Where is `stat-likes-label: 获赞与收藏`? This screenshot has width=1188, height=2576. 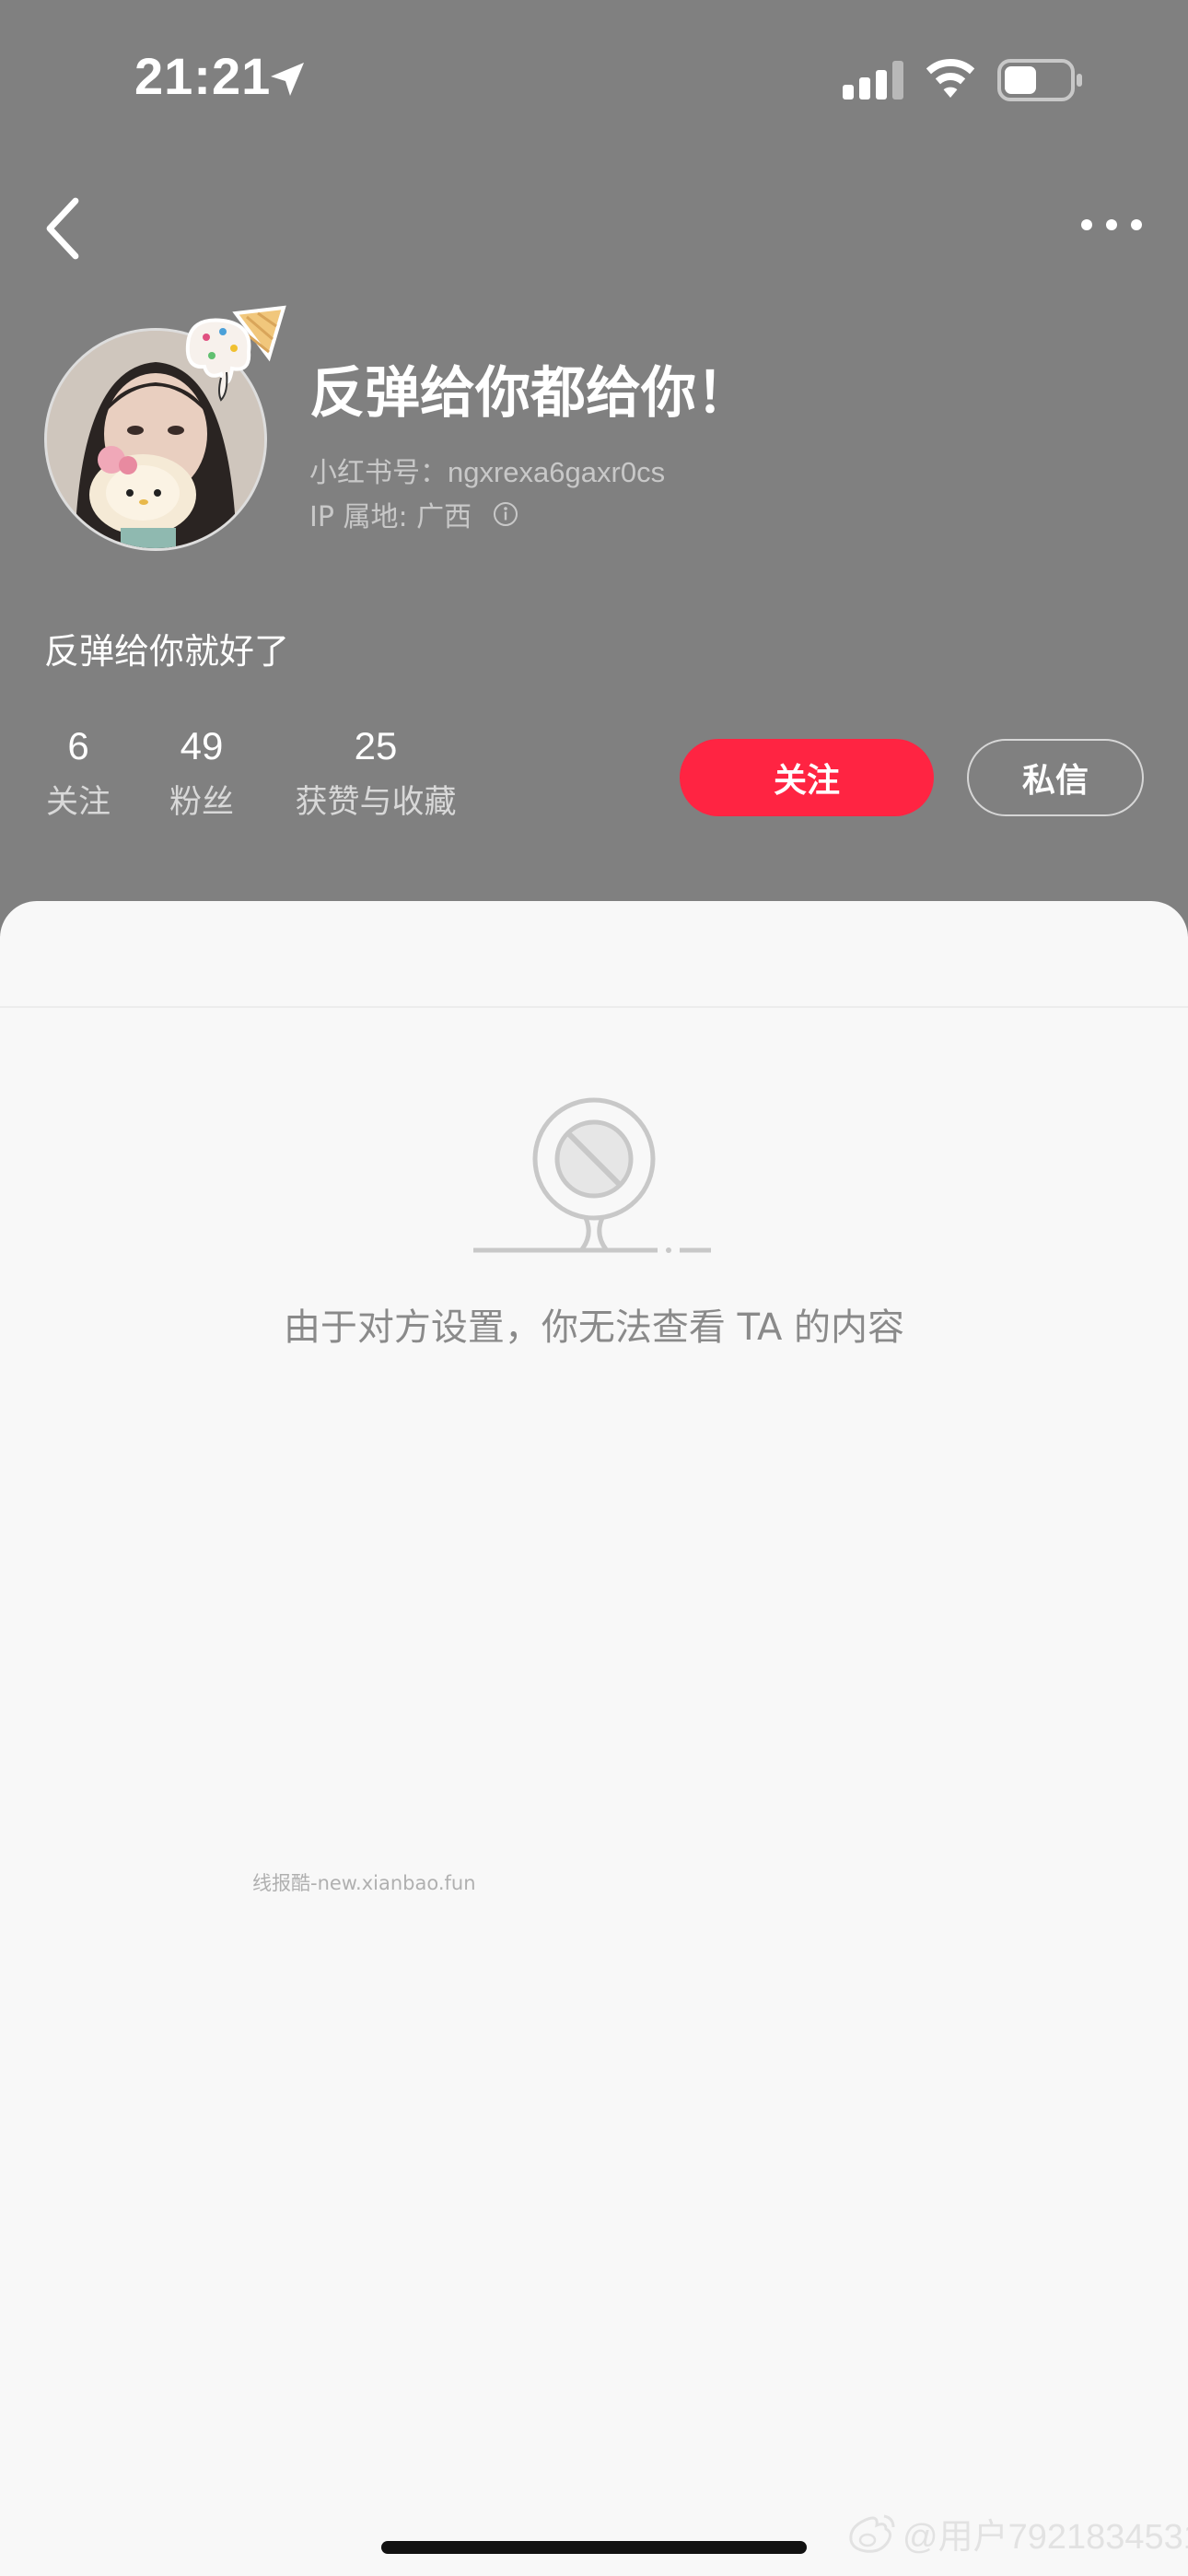 stat-likes-label: 获赞与收藏 is located at coordinates (376, 802).